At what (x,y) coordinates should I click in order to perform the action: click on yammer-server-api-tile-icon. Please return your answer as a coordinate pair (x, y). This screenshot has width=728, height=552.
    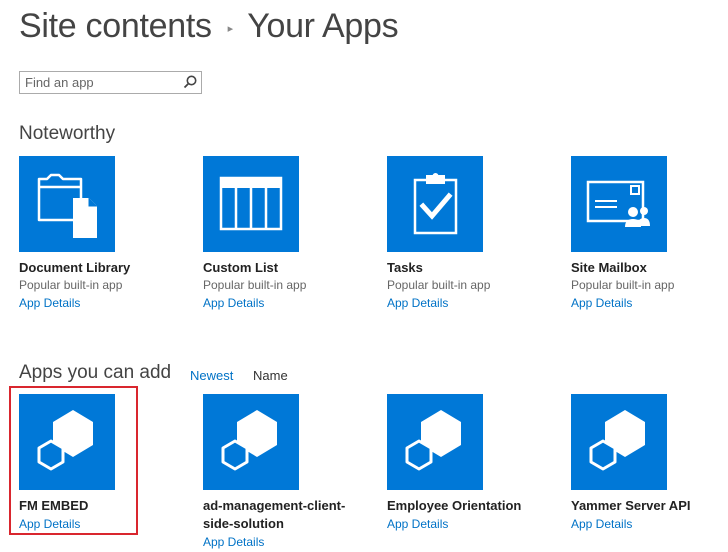
    Looking at the image, I should click on (619, 442).